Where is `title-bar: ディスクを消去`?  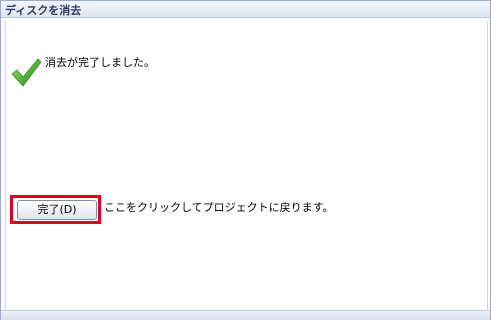 title-bar: ディスクを消去 is located at coordinates (245, 9).